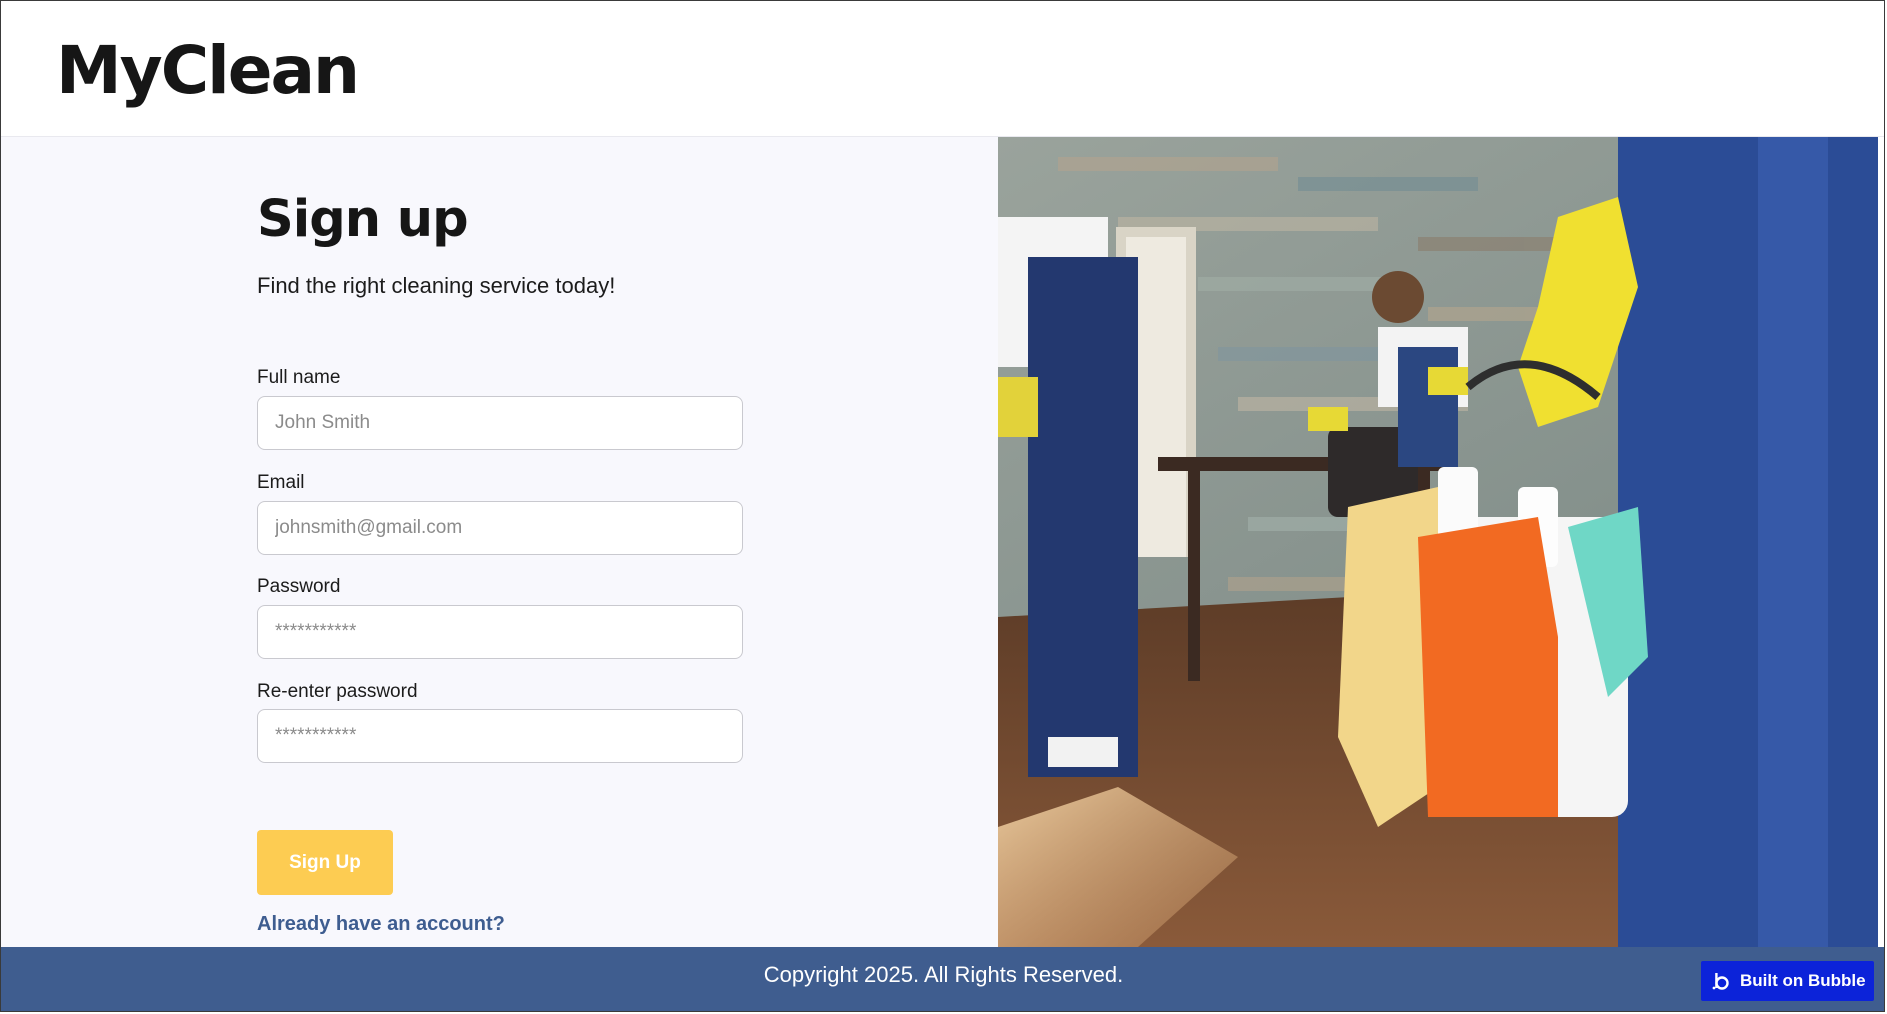  Describe the element at coordinates (500, 423) in the screenshot. I see `full-name-input` at that location.